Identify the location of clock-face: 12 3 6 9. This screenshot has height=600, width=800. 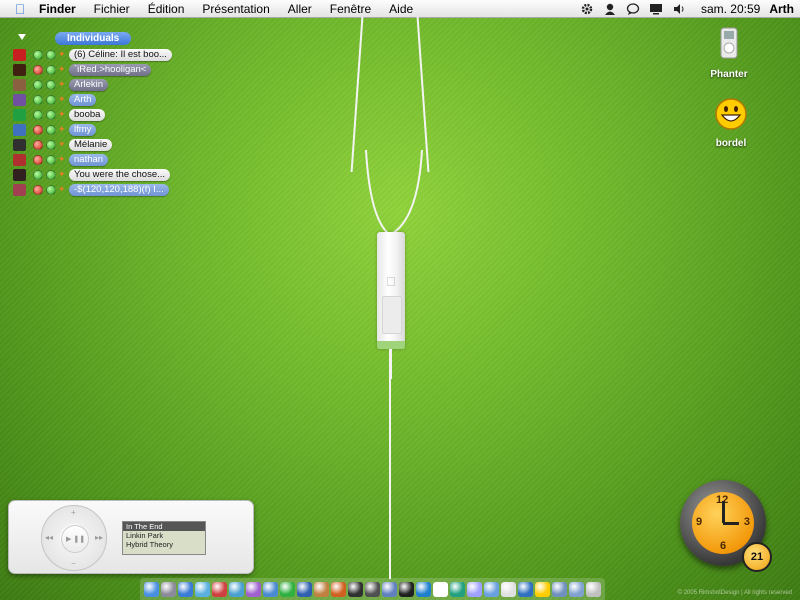
(723, 523).